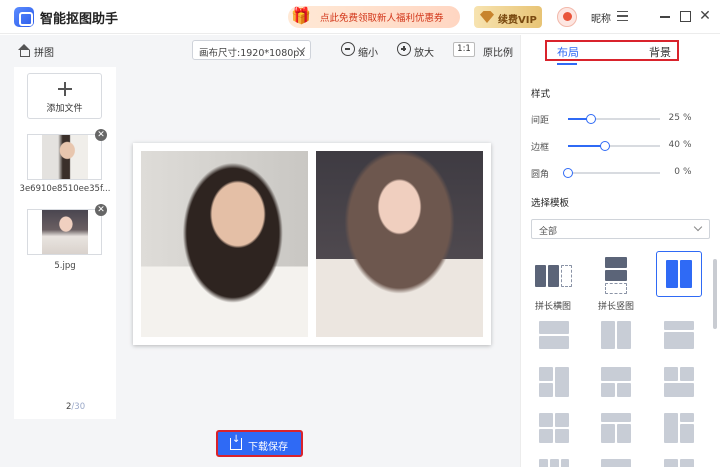 The height and width of the screenshot is (467, 720). What do you see at coordinates (374, 17) in the screenshot?
I see `promo-banner: 🎁 点此免费领取新人福利优惠券` at bounding box center [374, 17].